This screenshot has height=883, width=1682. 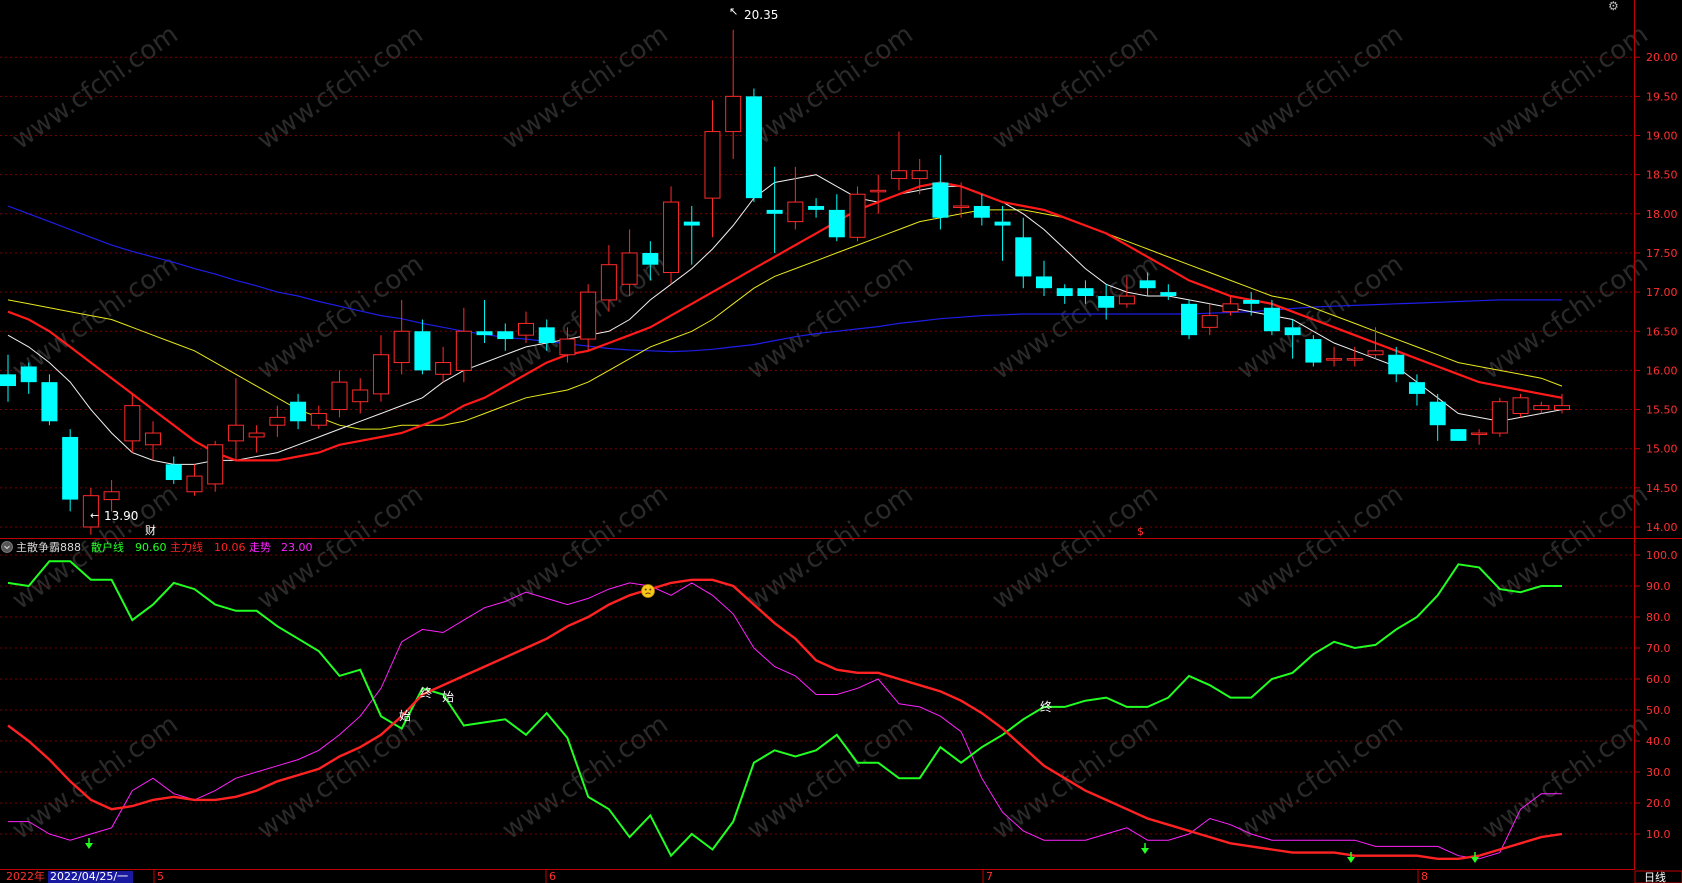 I want to click on indicator-header: 主散争霸888 散户线 90.60 主力线 10.06 走势 23.00, so click(x=157, y=547).